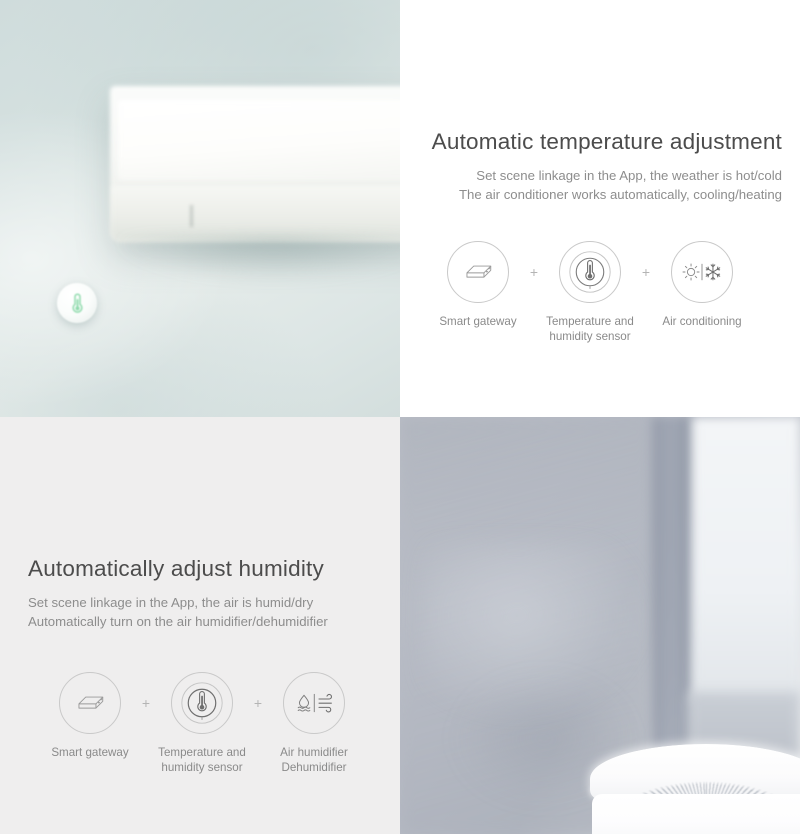 Image resolution: width=800 pixels, height=834 pixels. I want to click on device-air-humidifier-dehumidifier: Air humidifier Dehumidifier, so click(314, 723).